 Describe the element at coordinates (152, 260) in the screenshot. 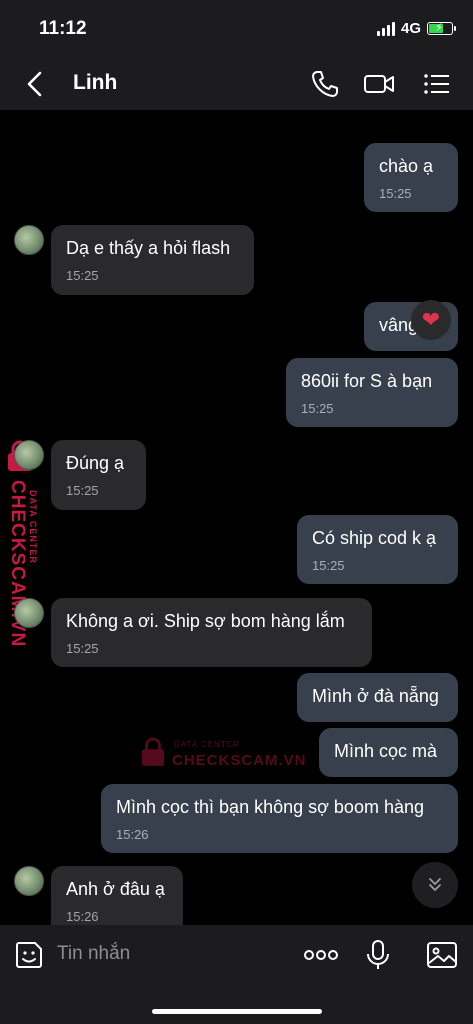

I see `message-bubble-incoming: Dạ e thấy a hỏi flash 15:25` at that location.